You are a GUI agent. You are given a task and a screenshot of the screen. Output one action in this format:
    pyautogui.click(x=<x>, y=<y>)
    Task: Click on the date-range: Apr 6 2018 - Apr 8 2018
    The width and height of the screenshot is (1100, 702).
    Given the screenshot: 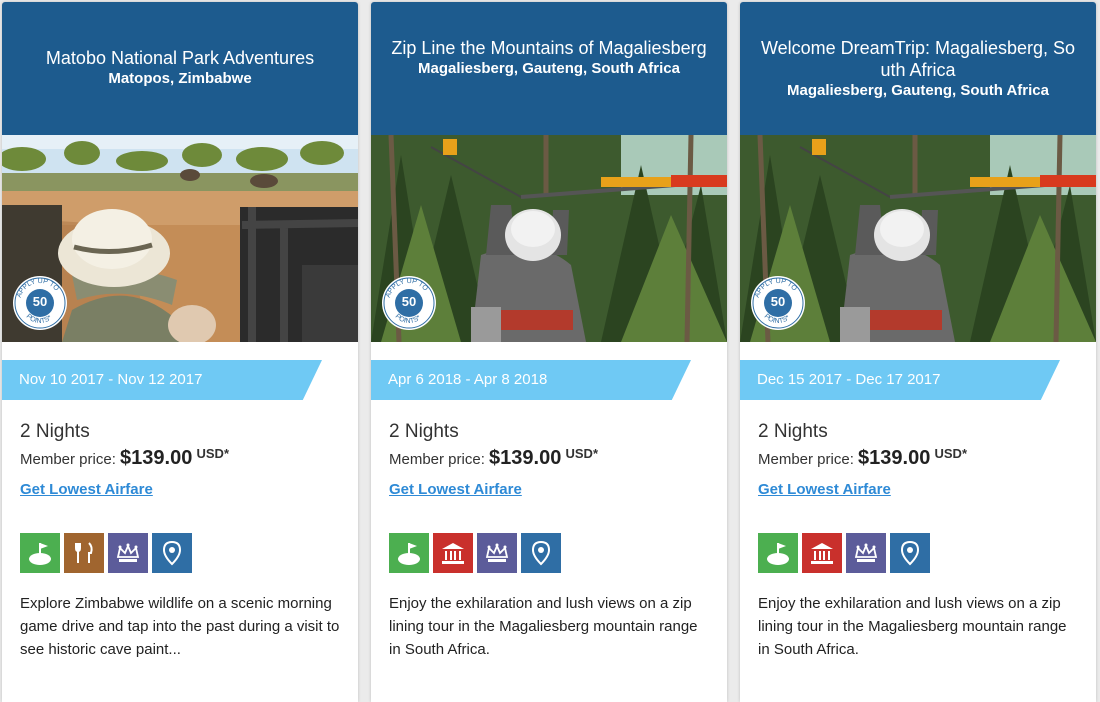 What is the action you would take?
    pyautogui.click(x=531, y=380)
    